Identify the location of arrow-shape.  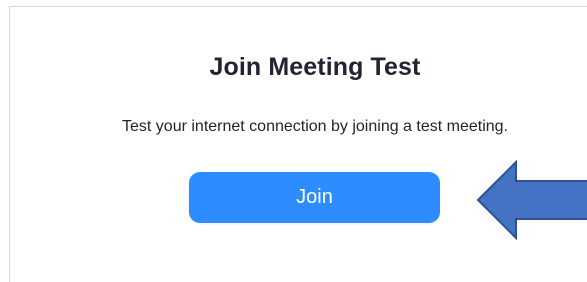
(531, 200).